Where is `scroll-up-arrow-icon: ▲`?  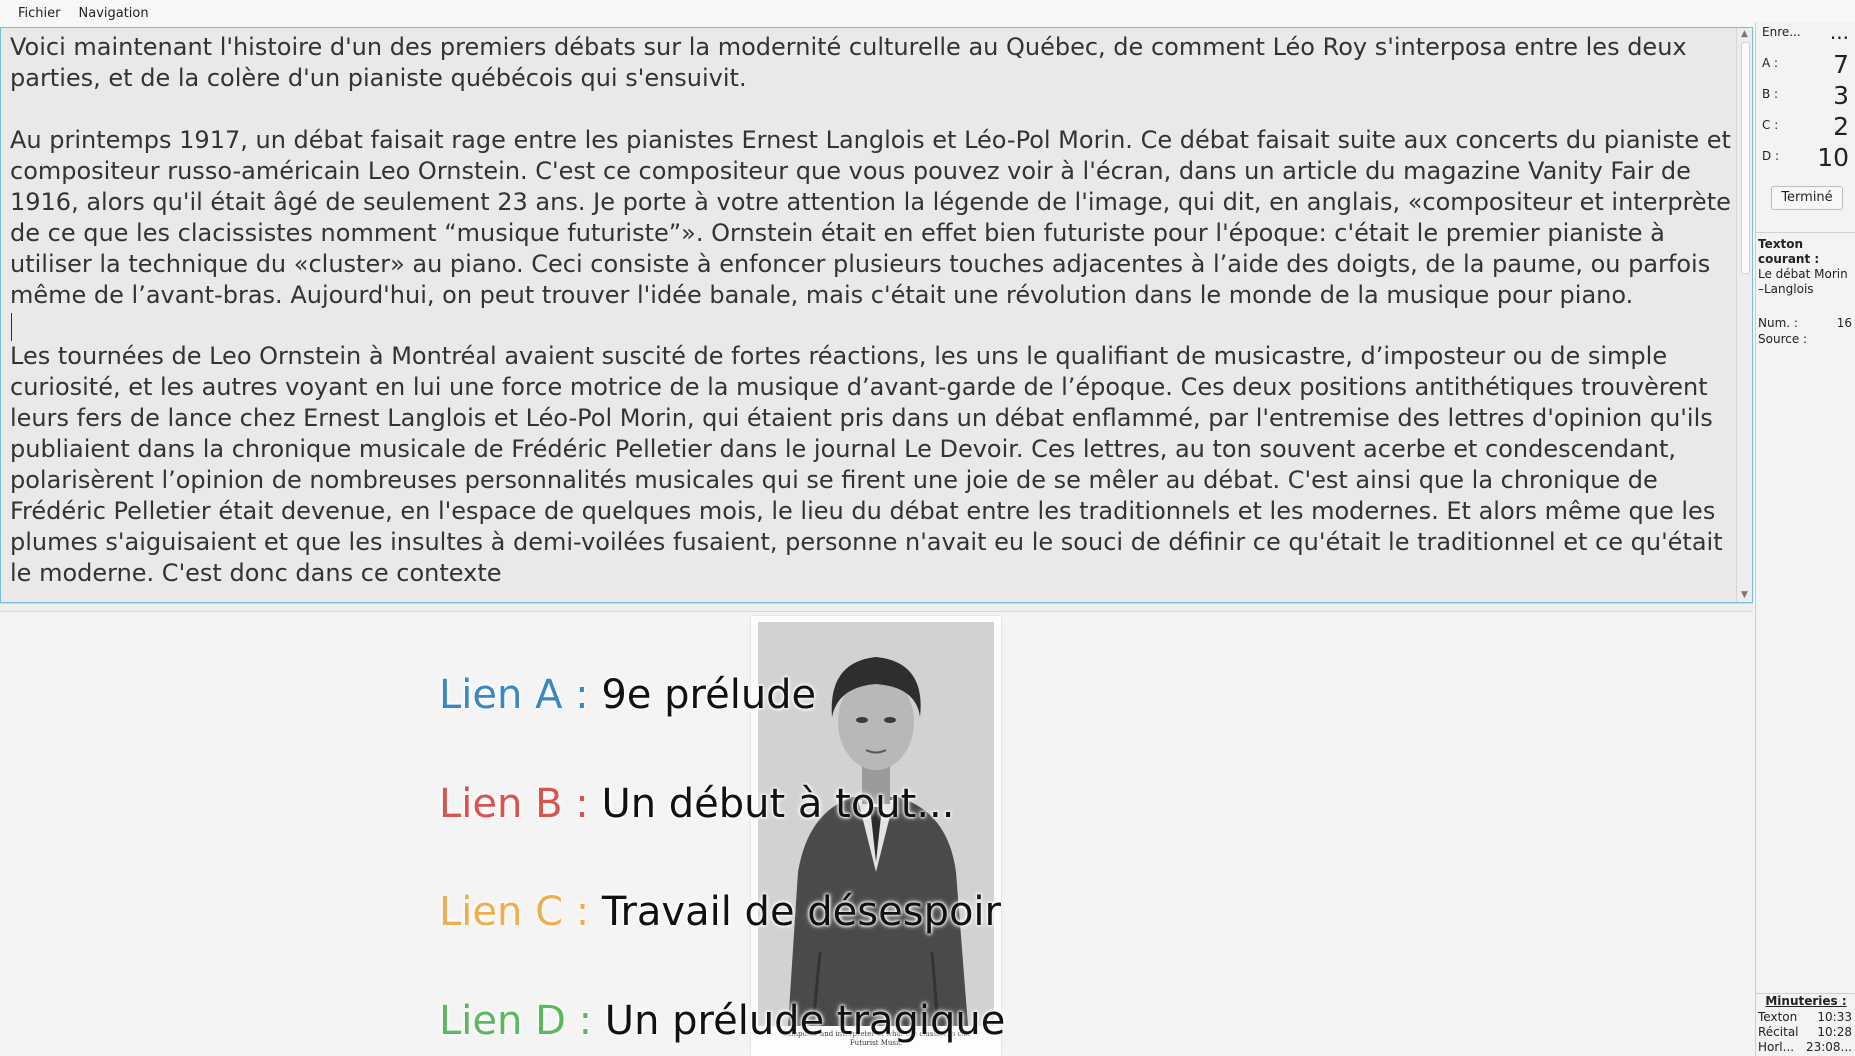
scroll-up-arrow-icon: ▲ is located at coordinates (1744, 34).